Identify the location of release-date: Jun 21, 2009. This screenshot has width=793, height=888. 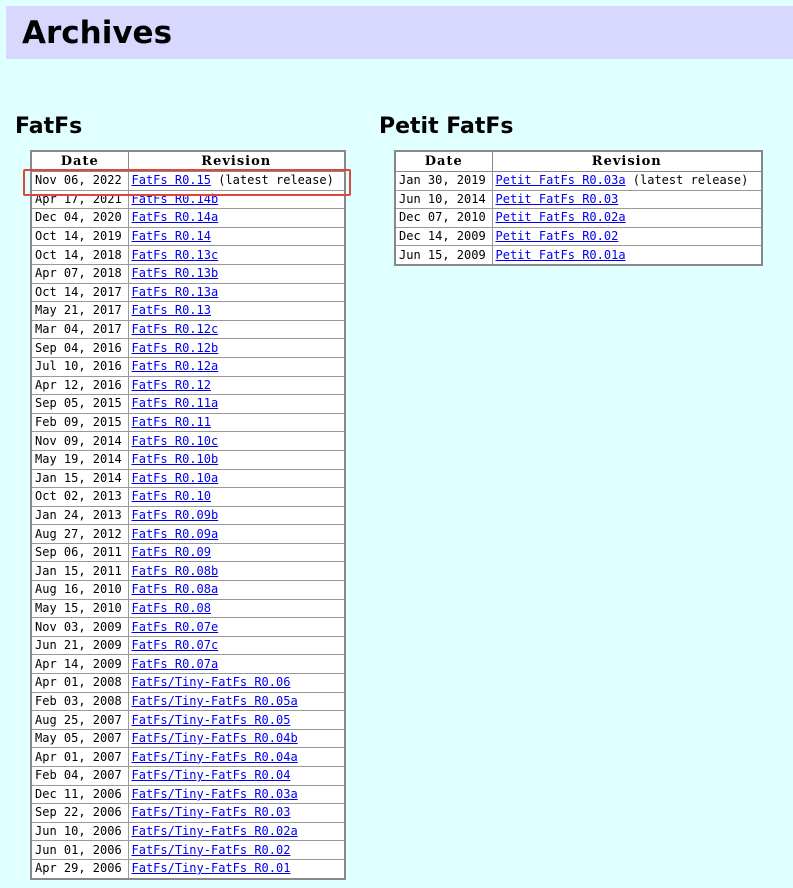
(79, 645).